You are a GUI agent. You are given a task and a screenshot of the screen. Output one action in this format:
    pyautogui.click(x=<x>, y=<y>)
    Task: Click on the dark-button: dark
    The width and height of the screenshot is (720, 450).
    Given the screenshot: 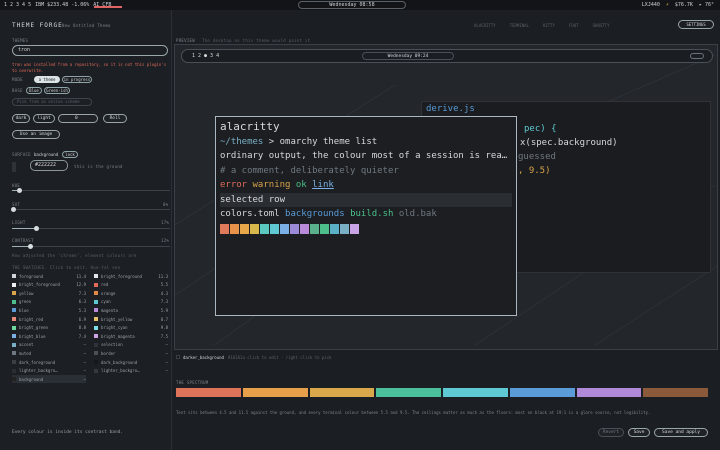 What is the action you would take?
    pyautogui.click(x=21, y=118)
    